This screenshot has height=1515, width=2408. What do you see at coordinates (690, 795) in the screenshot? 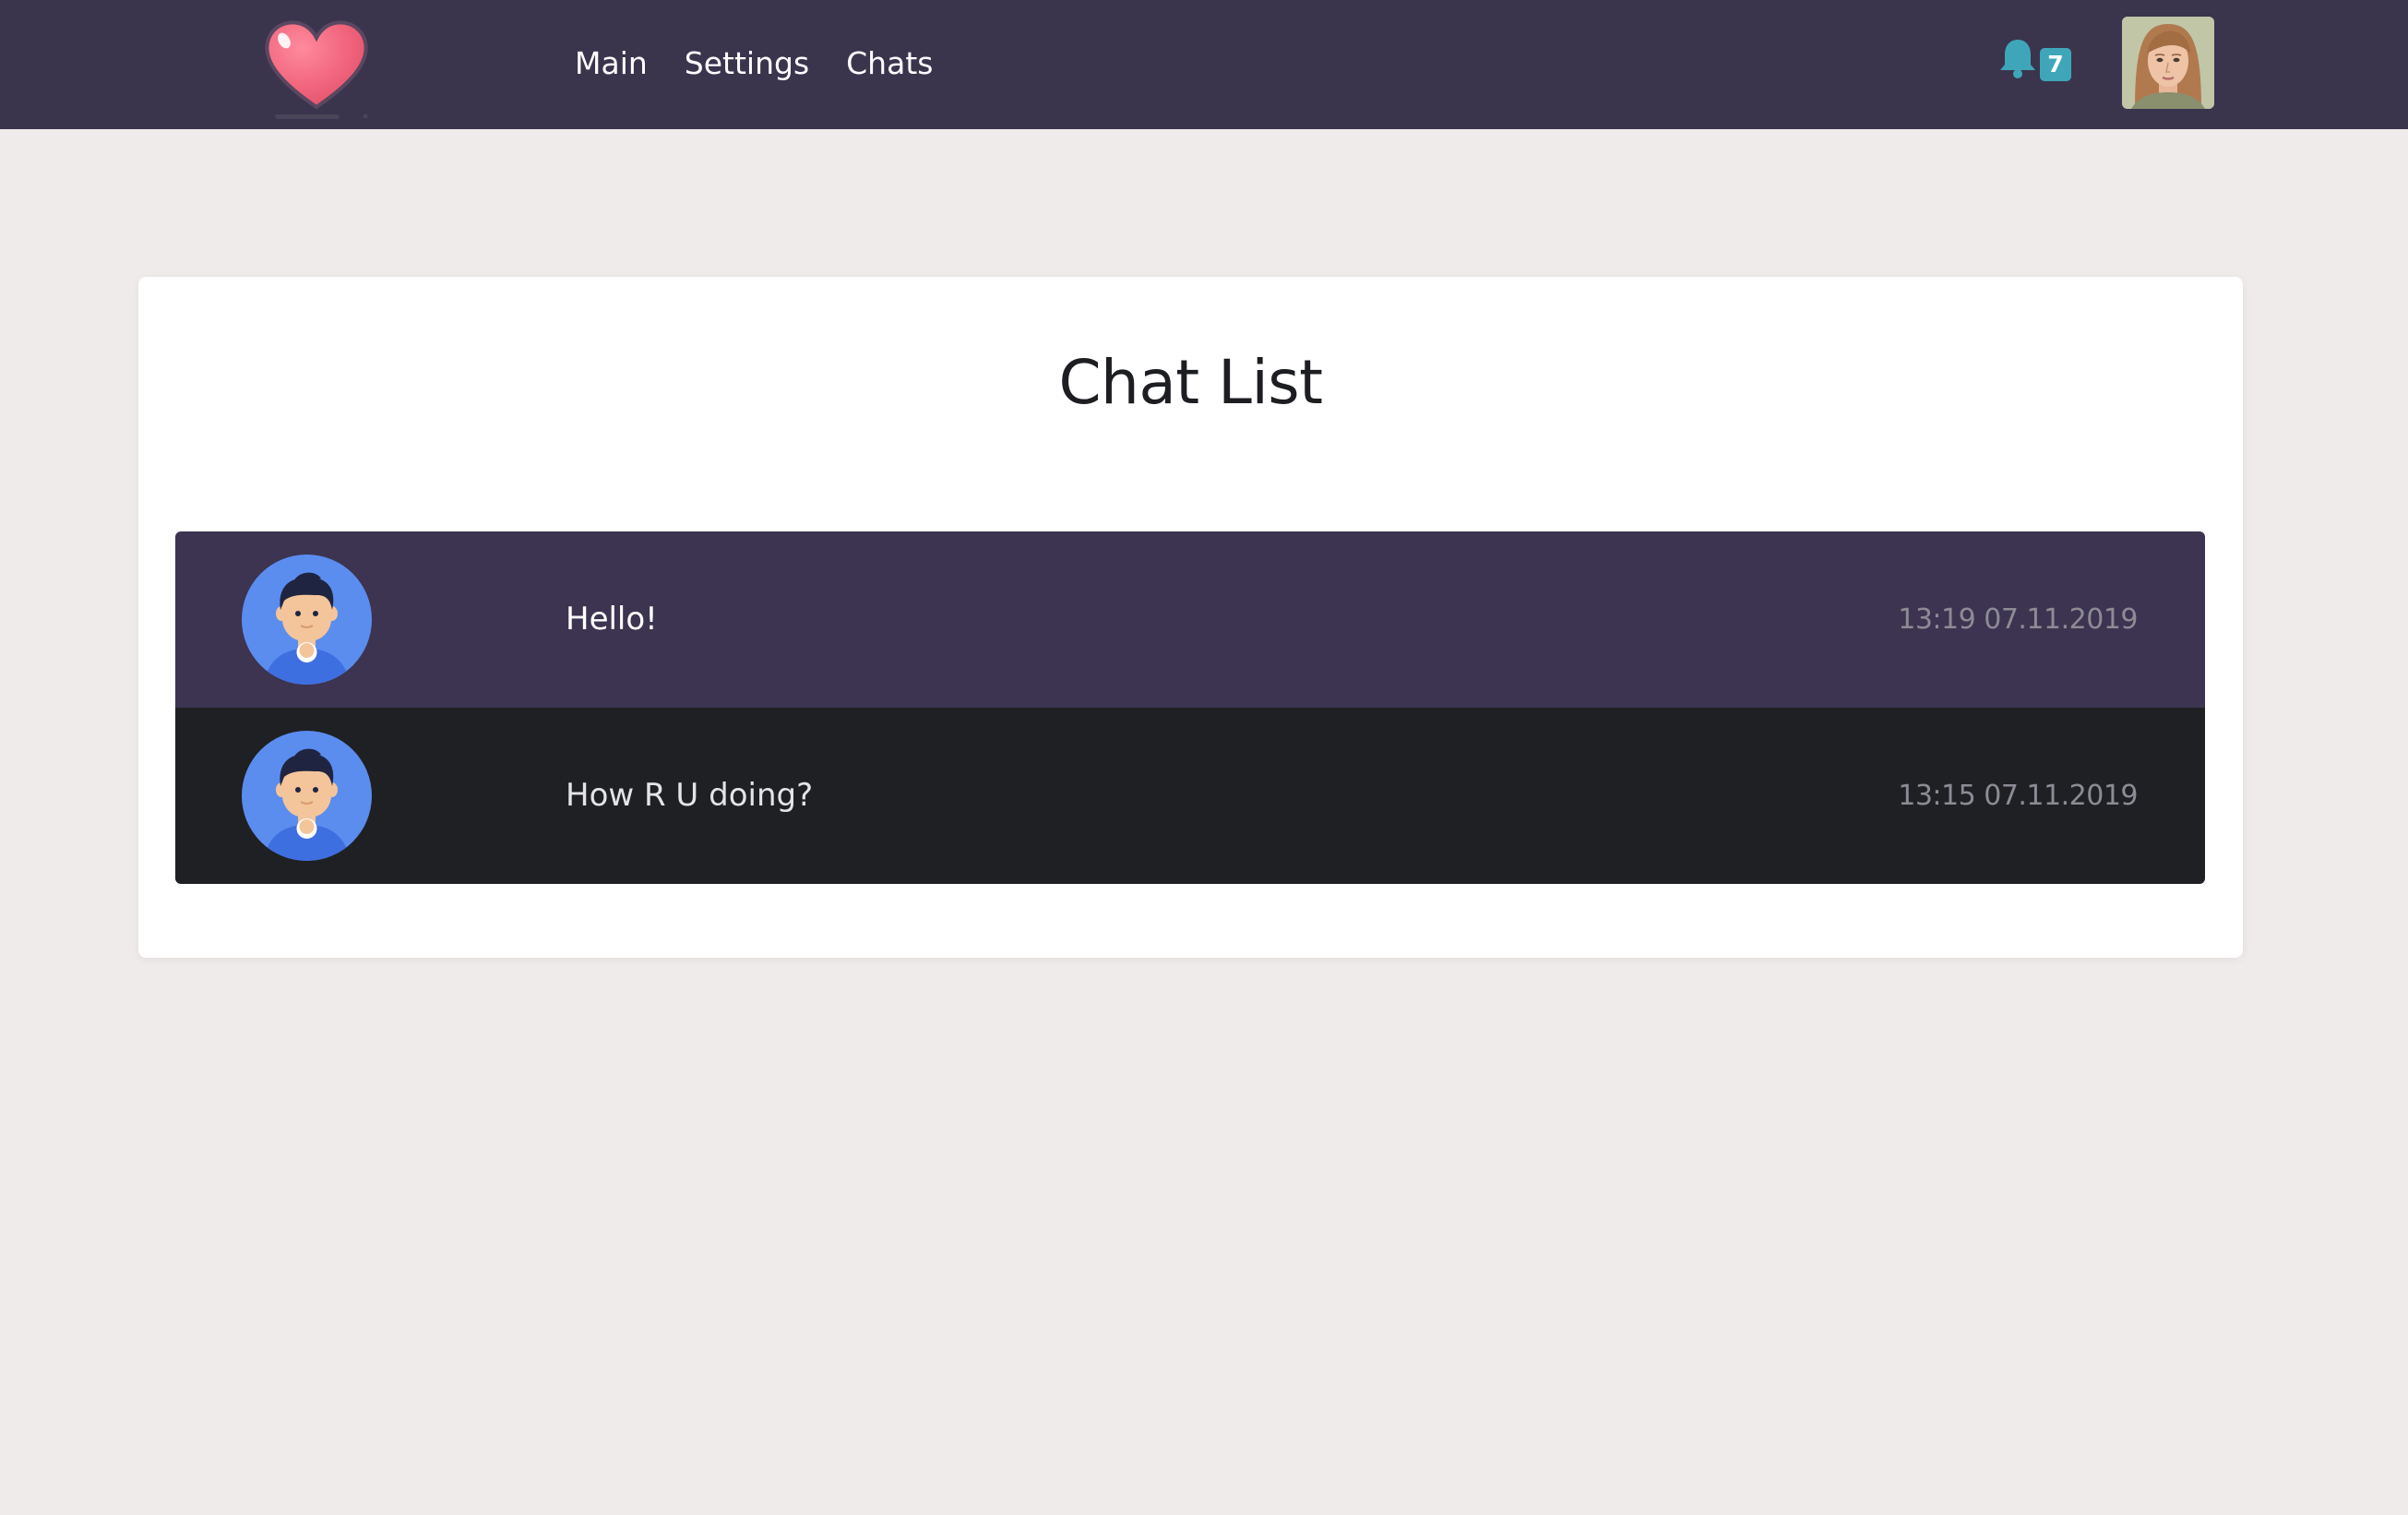
I see `chat-message-preview: How R U doing?` at bounding box center [690, 795].